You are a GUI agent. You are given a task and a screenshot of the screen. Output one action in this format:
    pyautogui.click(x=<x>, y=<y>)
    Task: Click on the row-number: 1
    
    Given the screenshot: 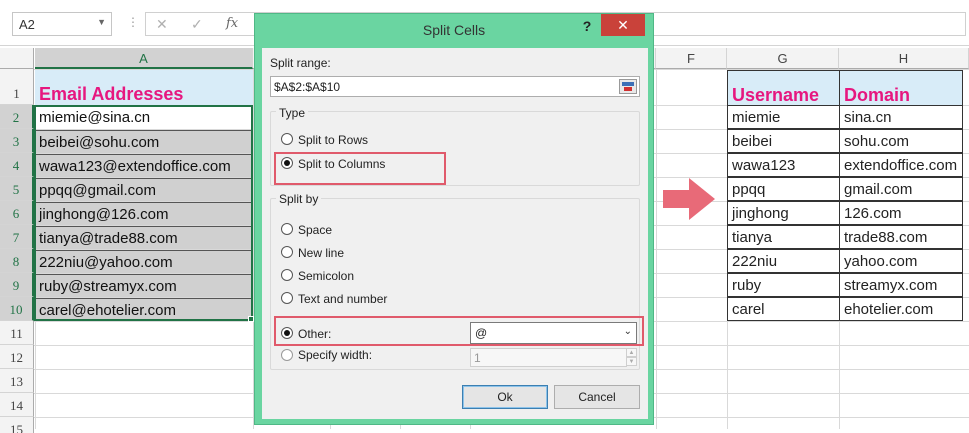 What is the action you would take?
    pyautogui.click(x=16, y=93)
    